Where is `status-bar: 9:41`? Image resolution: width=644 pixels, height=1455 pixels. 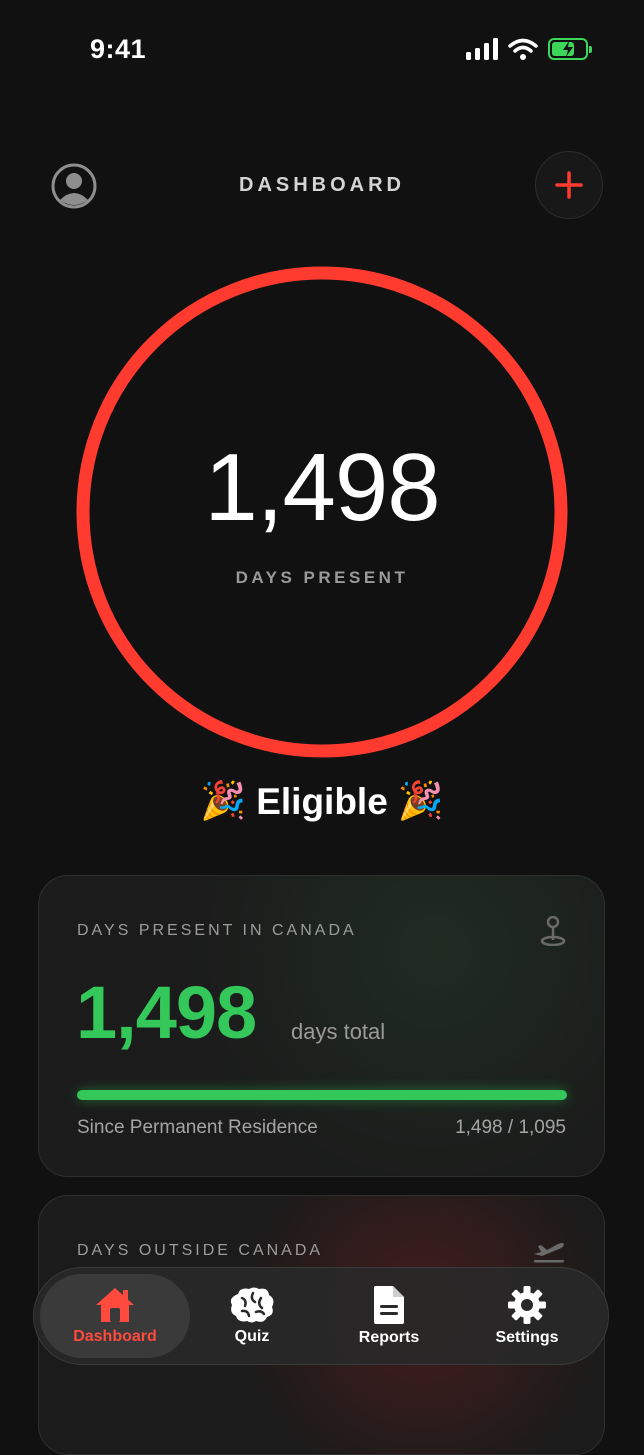
status-bar: 9:41 is located at coordinates (322, 50).